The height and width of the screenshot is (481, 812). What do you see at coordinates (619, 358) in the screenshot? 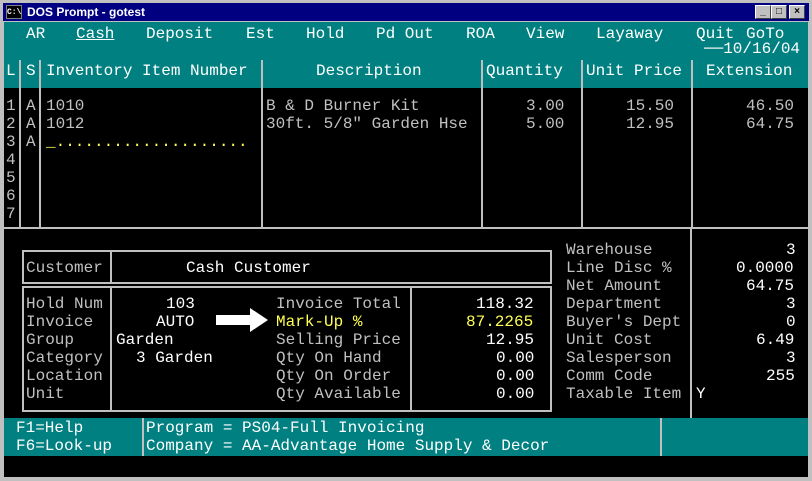
I see `salesperson-label: Salesperson` at bounding box center [619, 358].